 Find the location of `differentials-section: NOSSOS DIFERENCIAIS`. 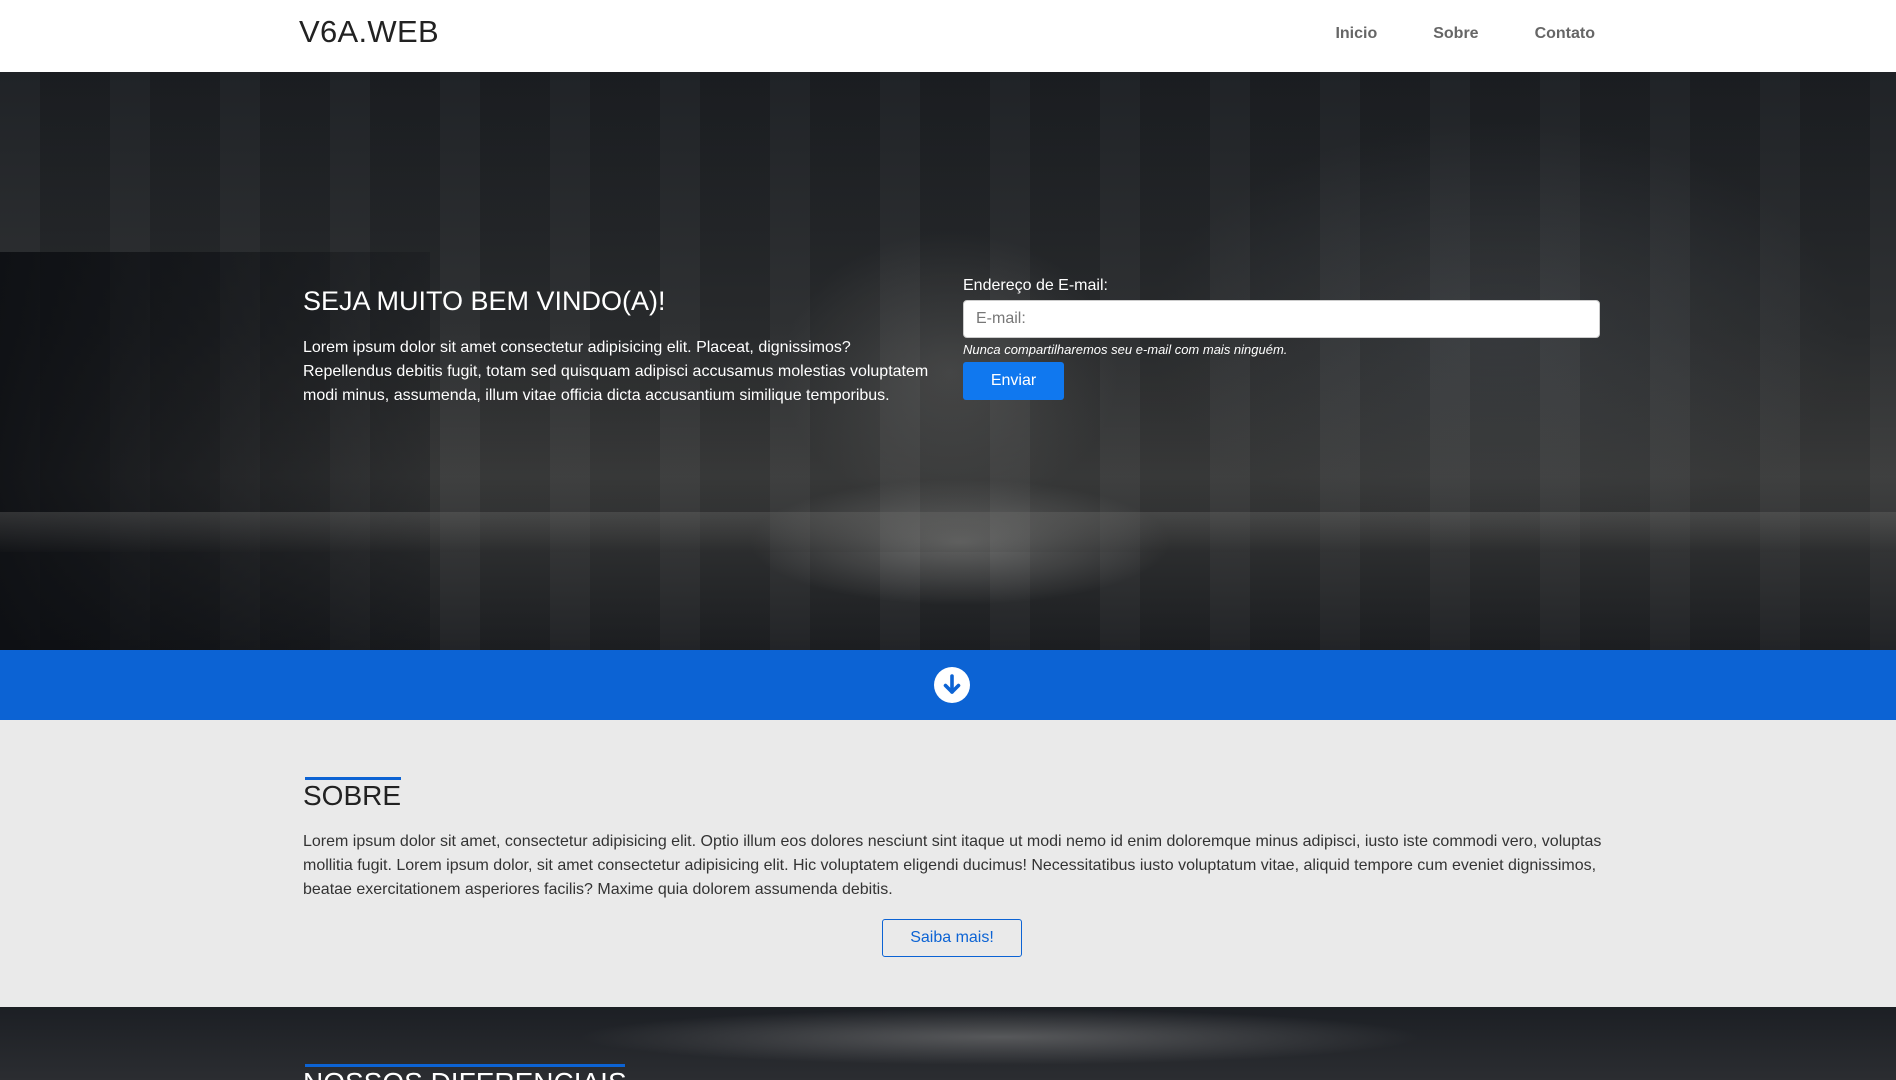

differentials-section: NOSSOS DIFERENCIAIS is located at coordinates (948, 1043).